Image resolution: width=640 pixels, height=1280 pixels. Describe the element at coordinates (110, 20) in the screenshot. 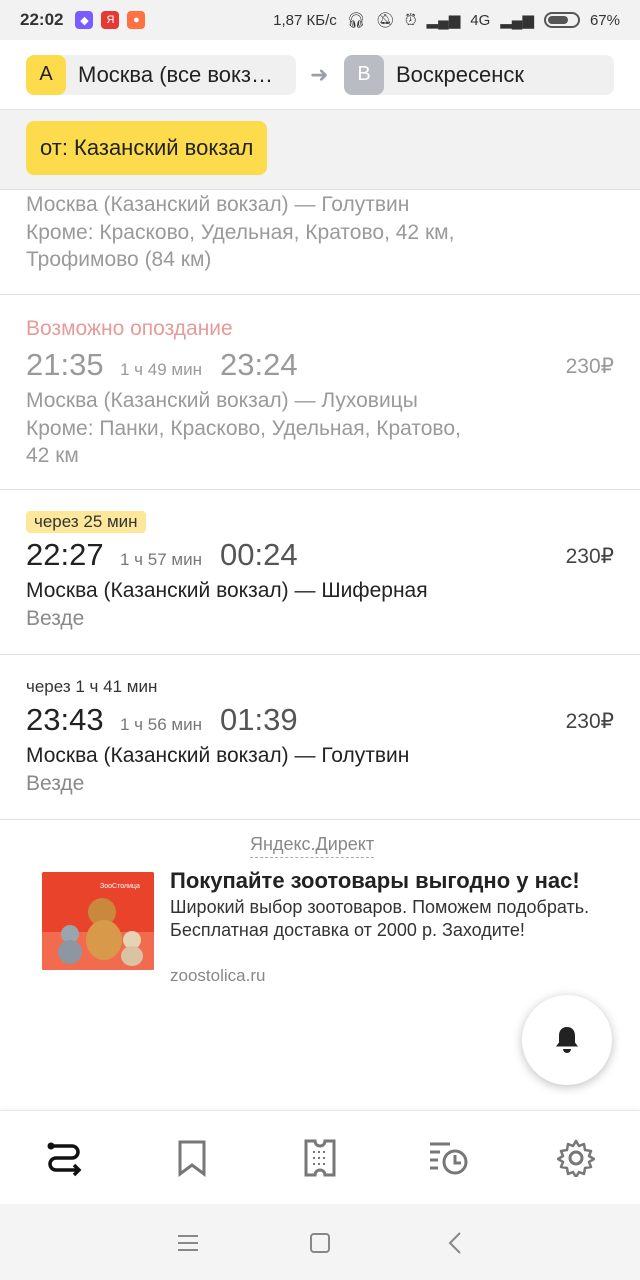

I see `yandex-notification-icon: Я` at that location.